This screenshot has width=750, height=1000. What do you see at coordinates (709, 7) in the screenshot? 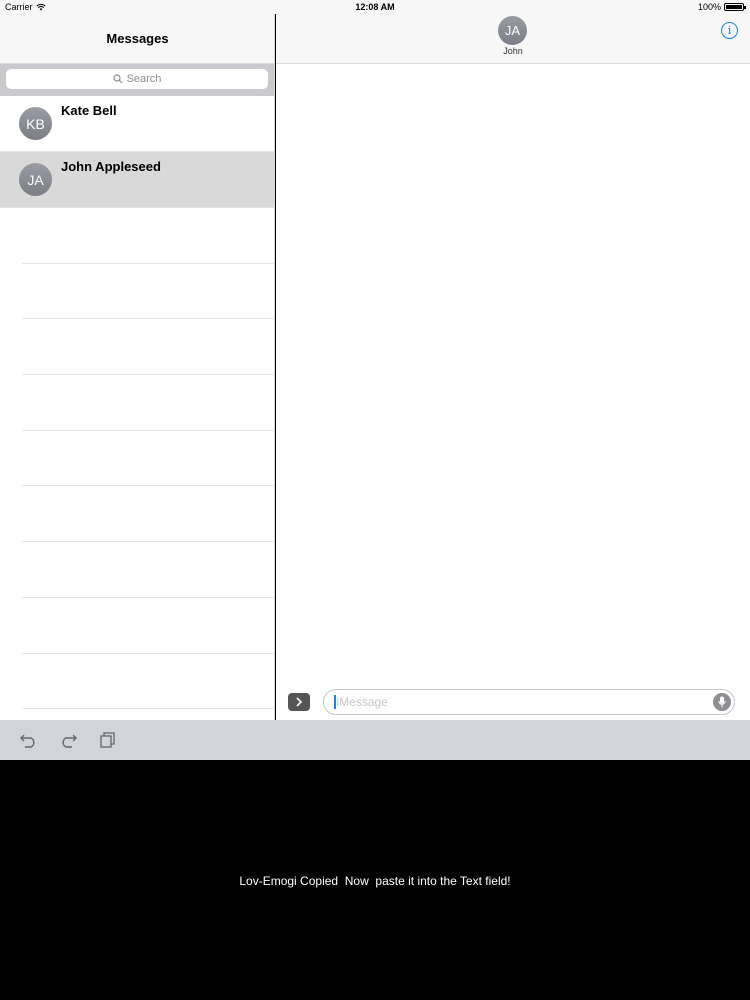
I see `battery-percent: 100%` at bounding box center [709, 7].